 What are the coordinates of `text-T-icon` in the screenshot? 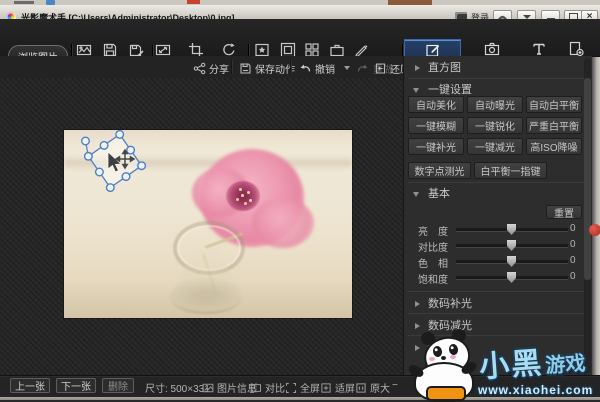 It's located at (539, 49).